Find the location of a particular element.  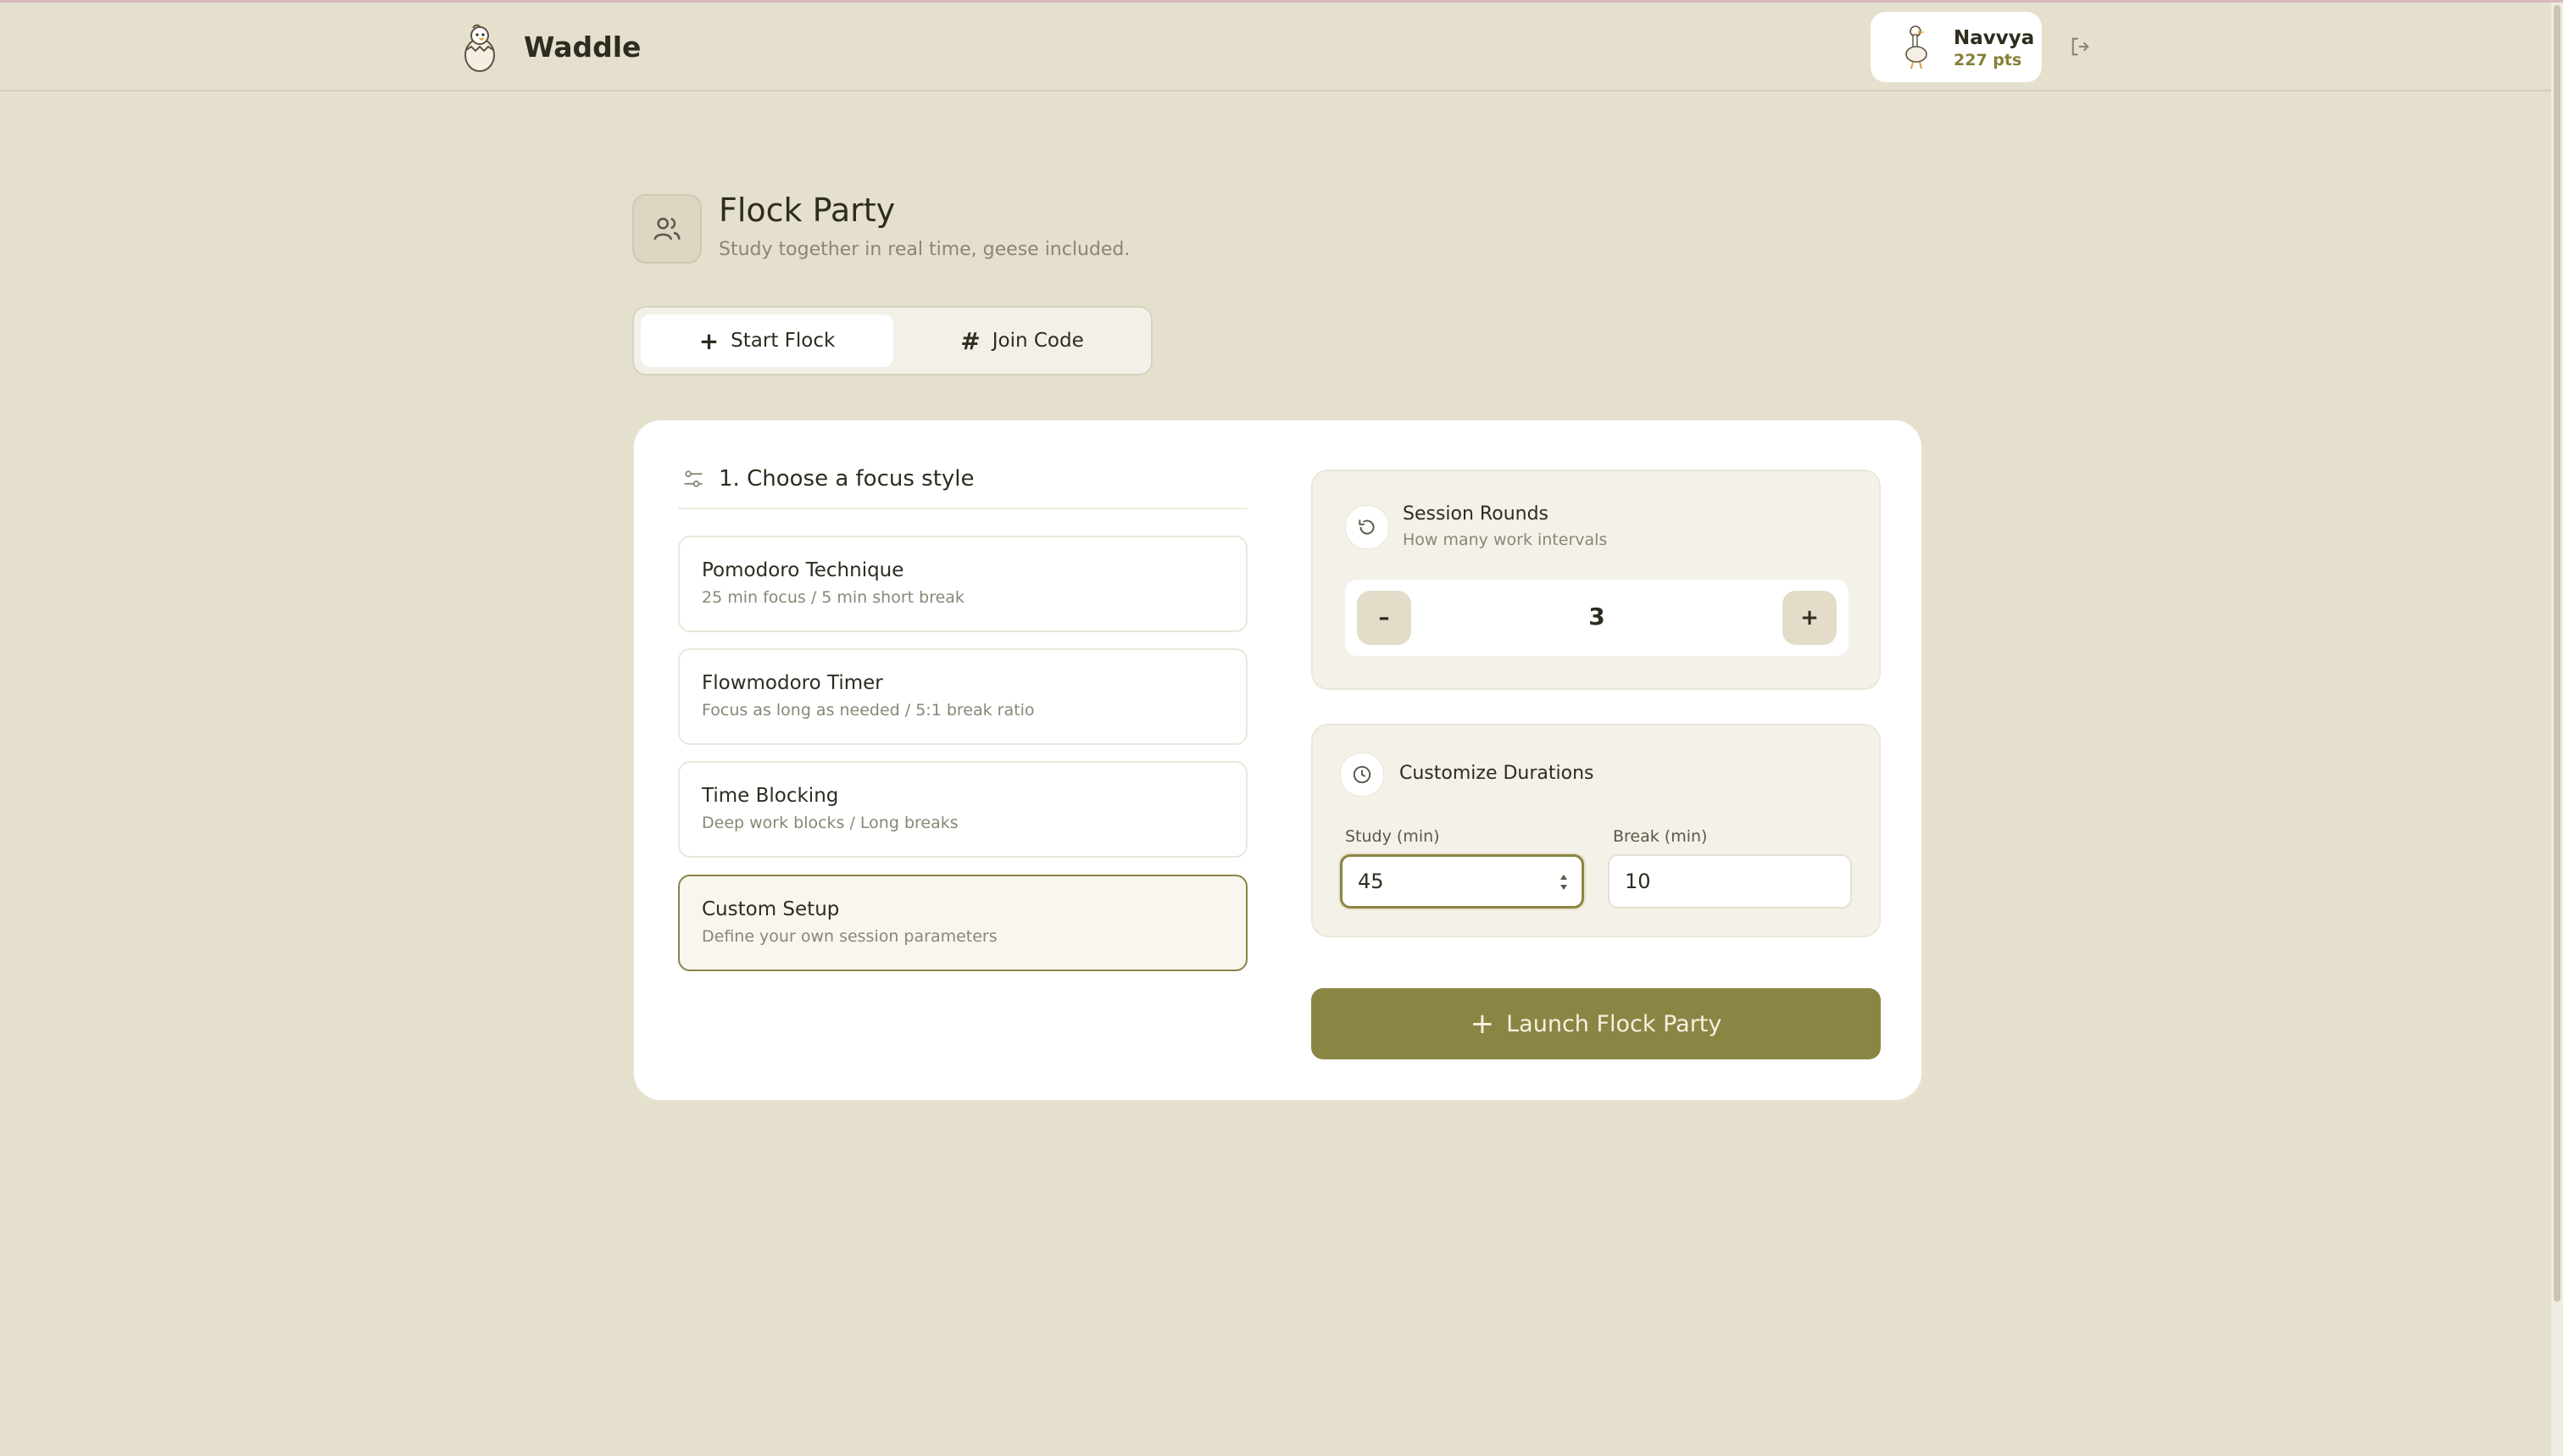

mode-tabs: + Start Flock # Join Code is located at coordinates (892, 341).